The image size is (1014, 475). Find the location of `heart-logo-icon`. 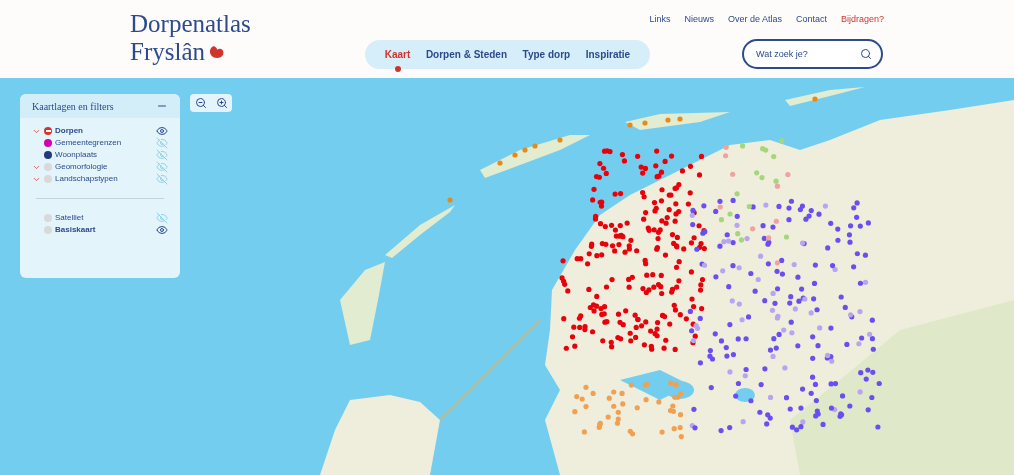

heart-logo-icon is located at coordinates (217, 52).